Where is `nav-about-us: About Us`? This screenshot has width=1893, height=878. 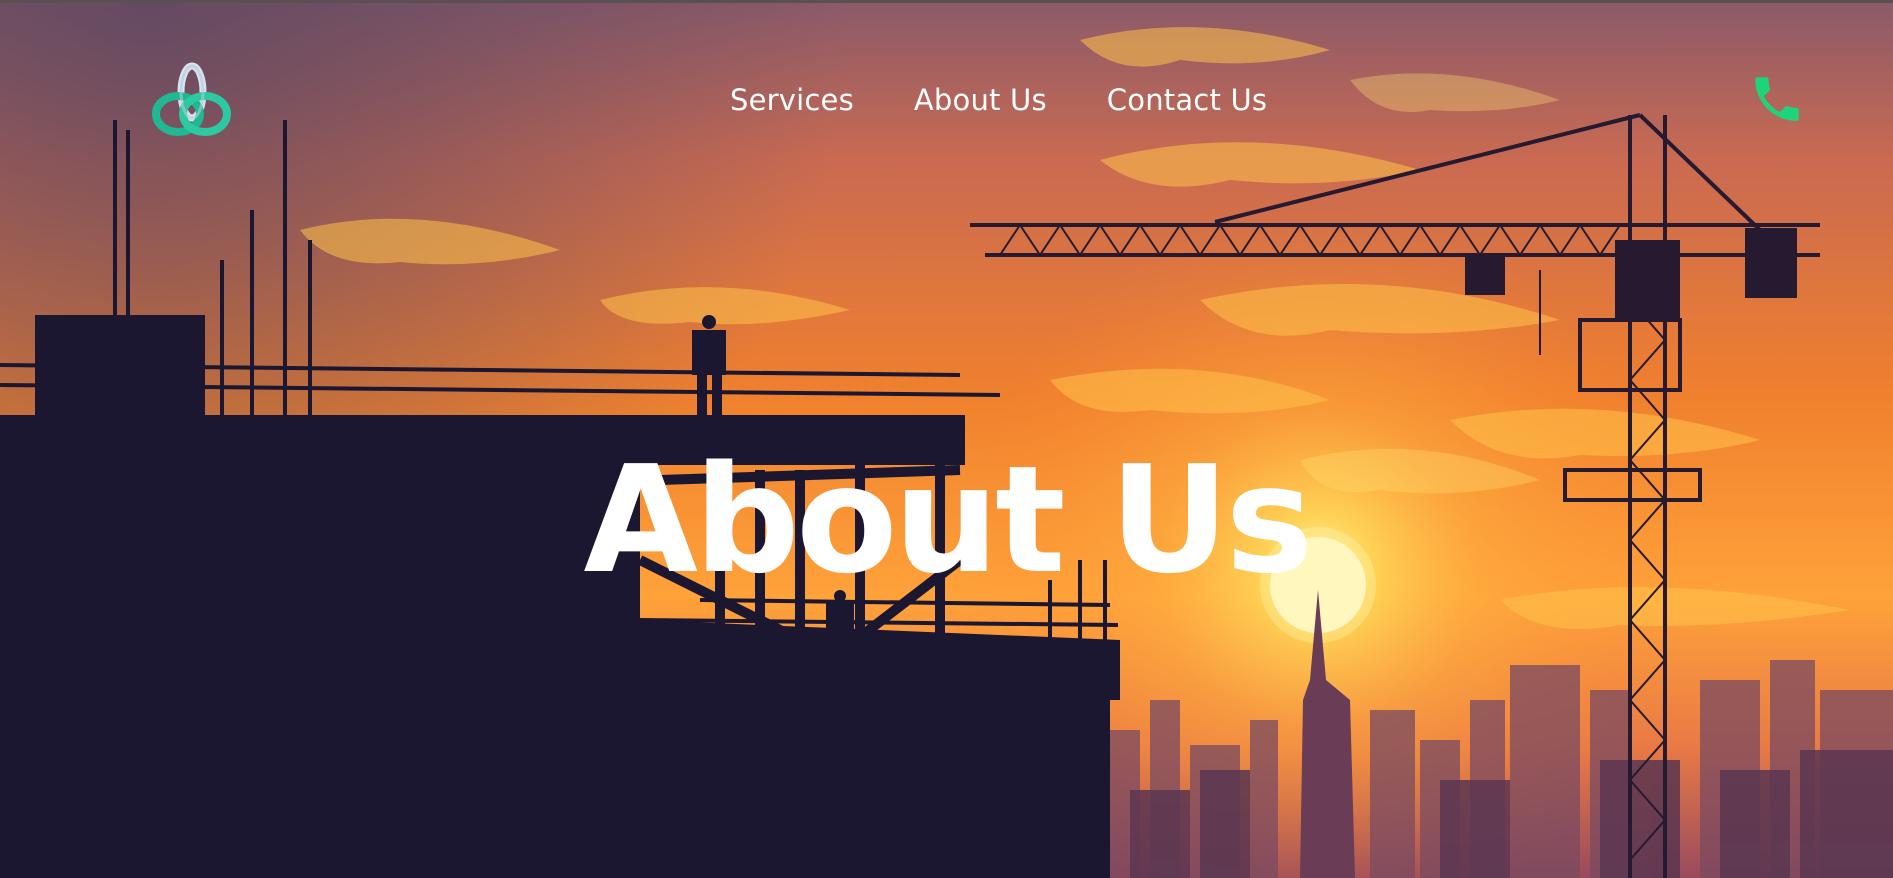 nav-about-us: About Us is located at coordinates (980, 100).